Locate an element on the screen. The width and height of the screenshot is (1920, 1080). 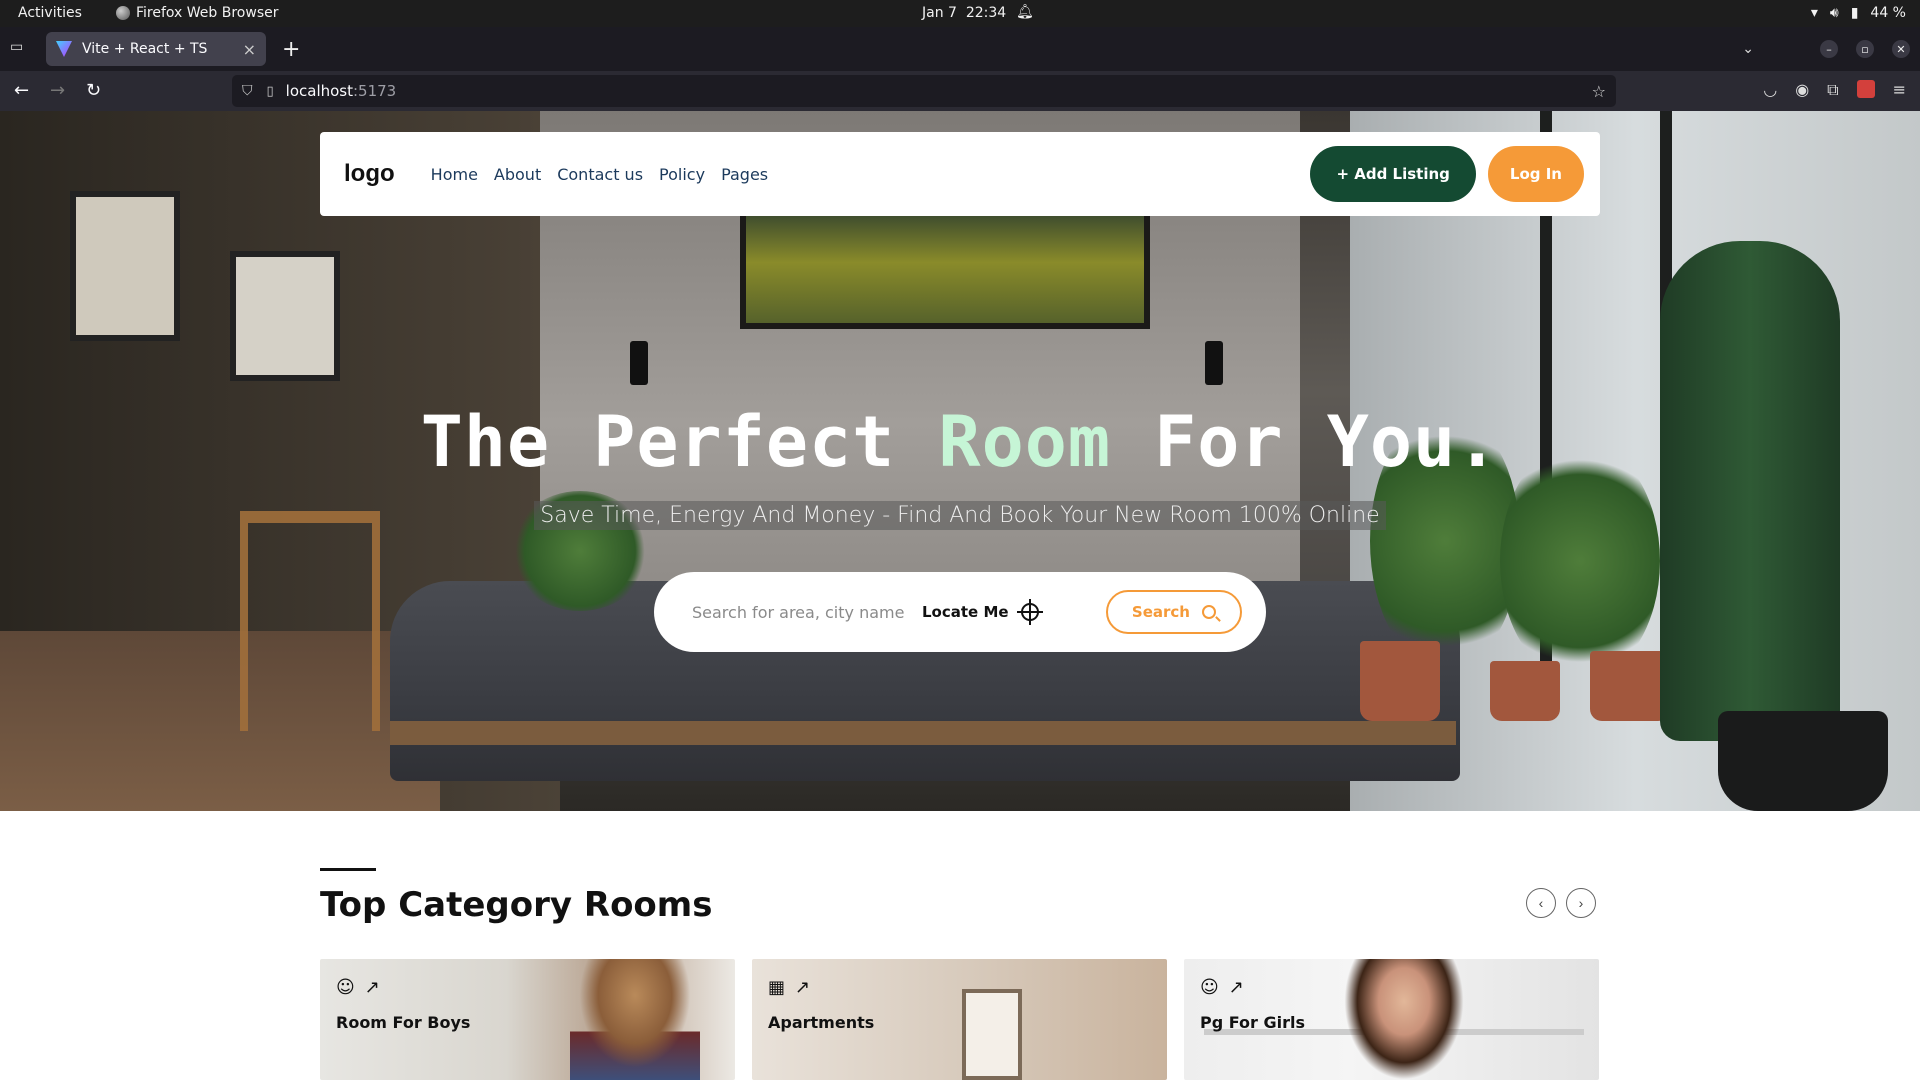
card-photo-apartment is located at coordinates (992, 1034).